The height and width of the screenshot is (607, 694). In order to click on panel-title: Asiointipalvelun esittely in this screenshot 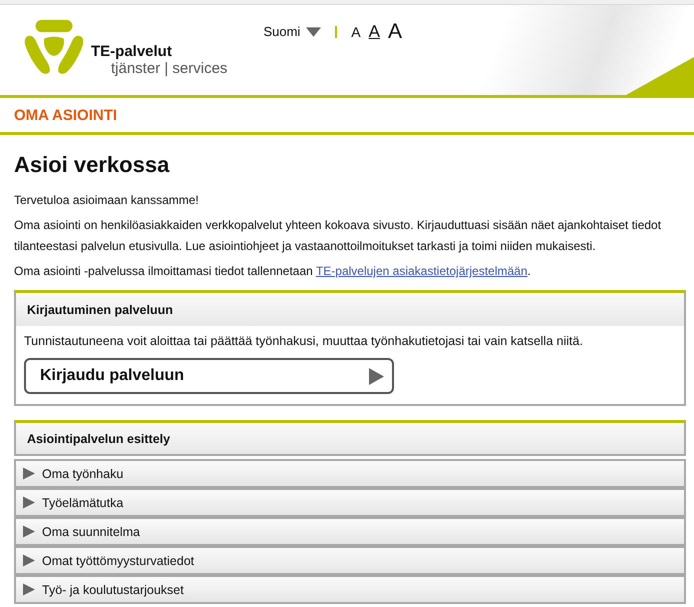, I will do `click(98, 439)`.